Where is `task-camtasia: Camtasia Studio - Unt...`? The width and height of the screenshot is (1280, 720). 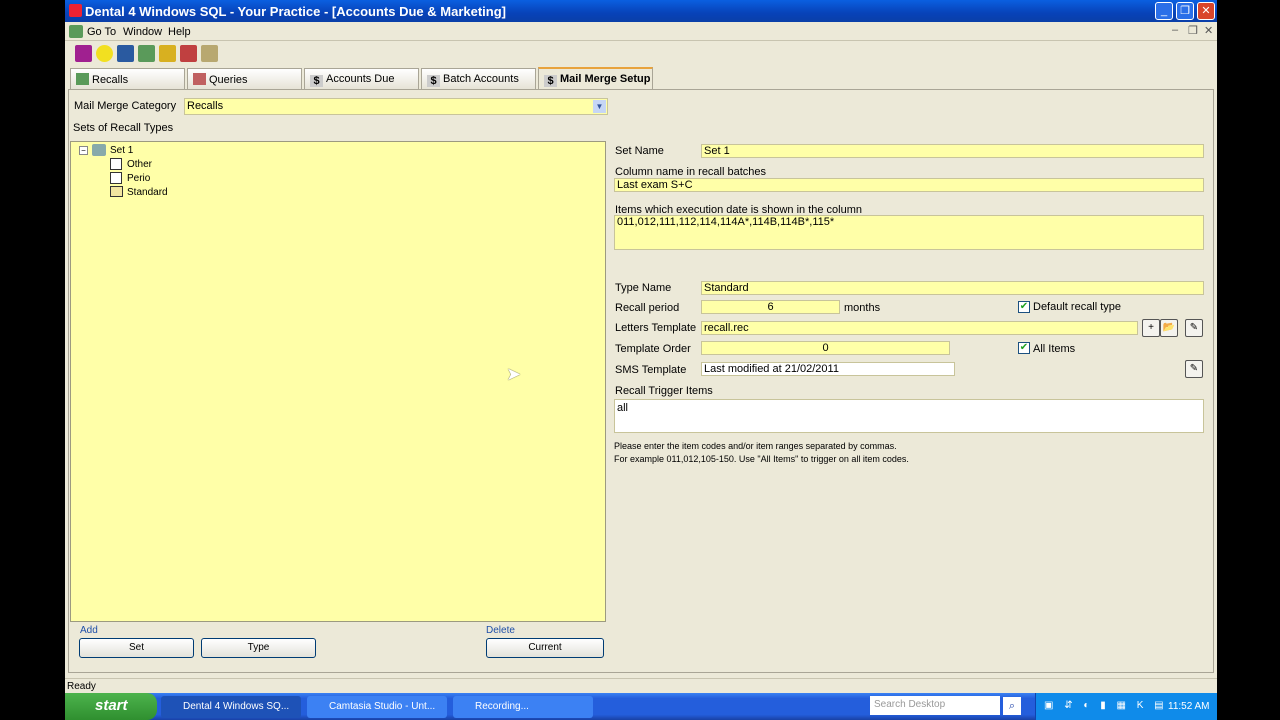
task-camtasia: Camtasia Studio - Unt... is located at coordinates (377, 707).